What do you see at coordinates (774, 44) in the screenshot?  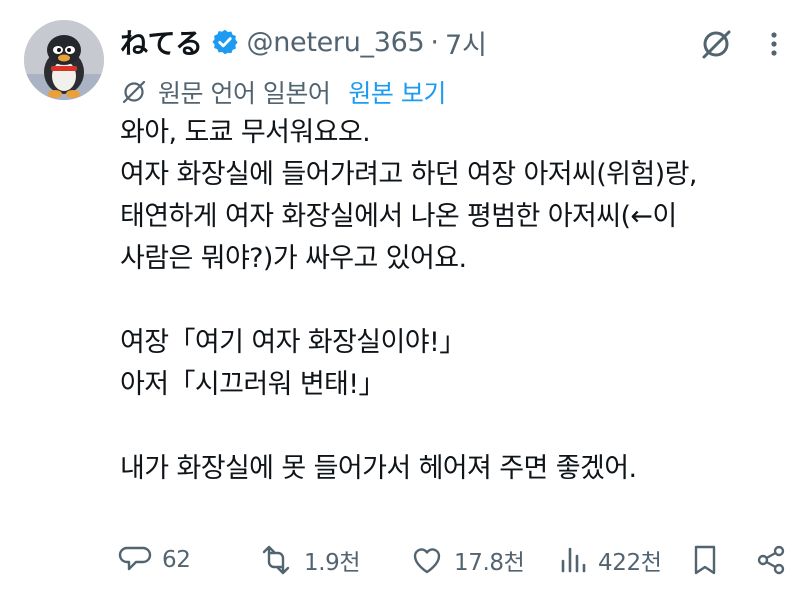 I see `more-vertical-icon` at bounding box center [774, 44].